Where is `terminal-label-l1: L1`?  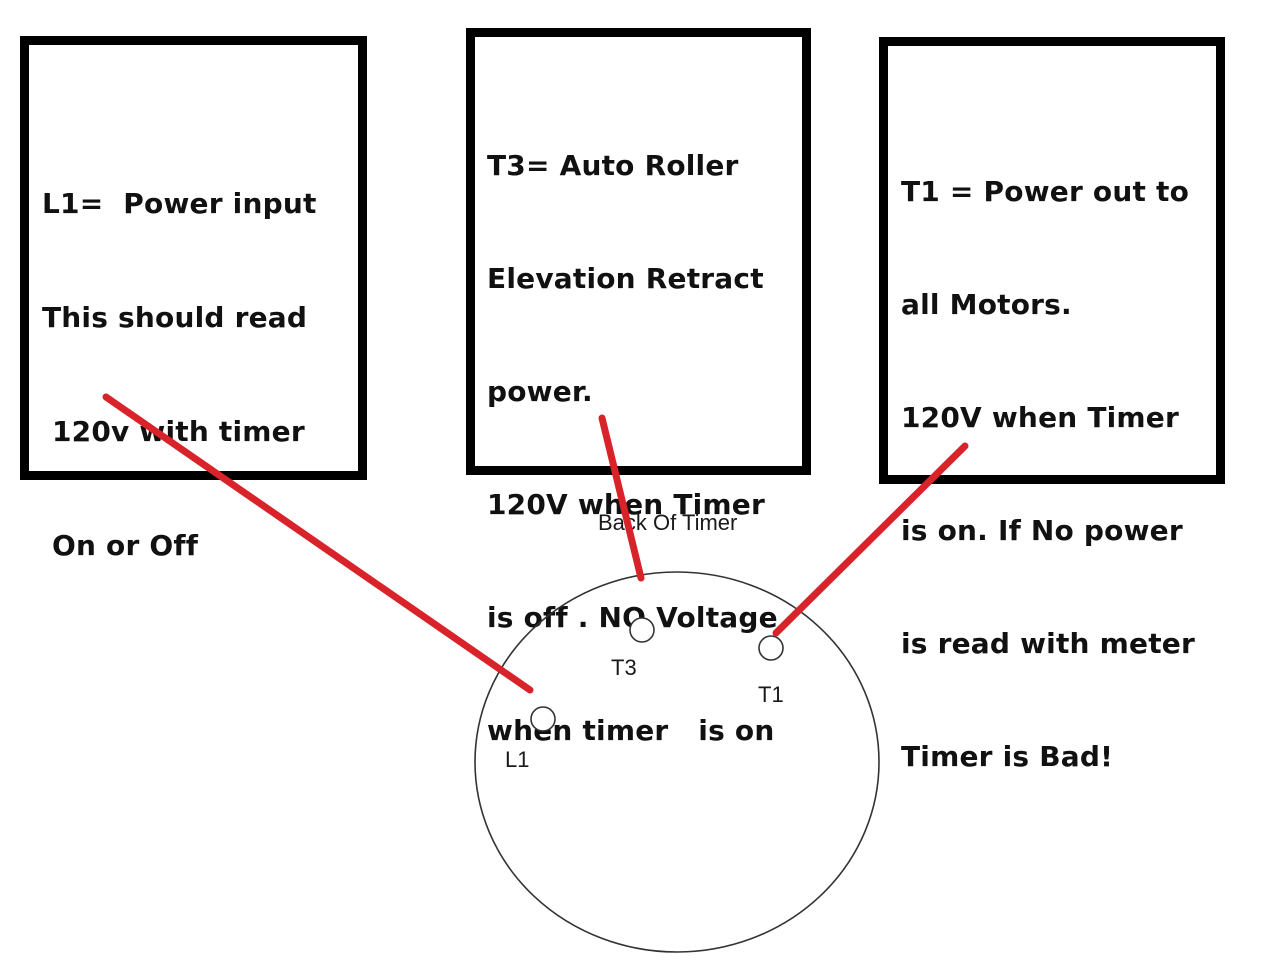
terminal-label-l1: L1 is located at coordinates (517, 759).